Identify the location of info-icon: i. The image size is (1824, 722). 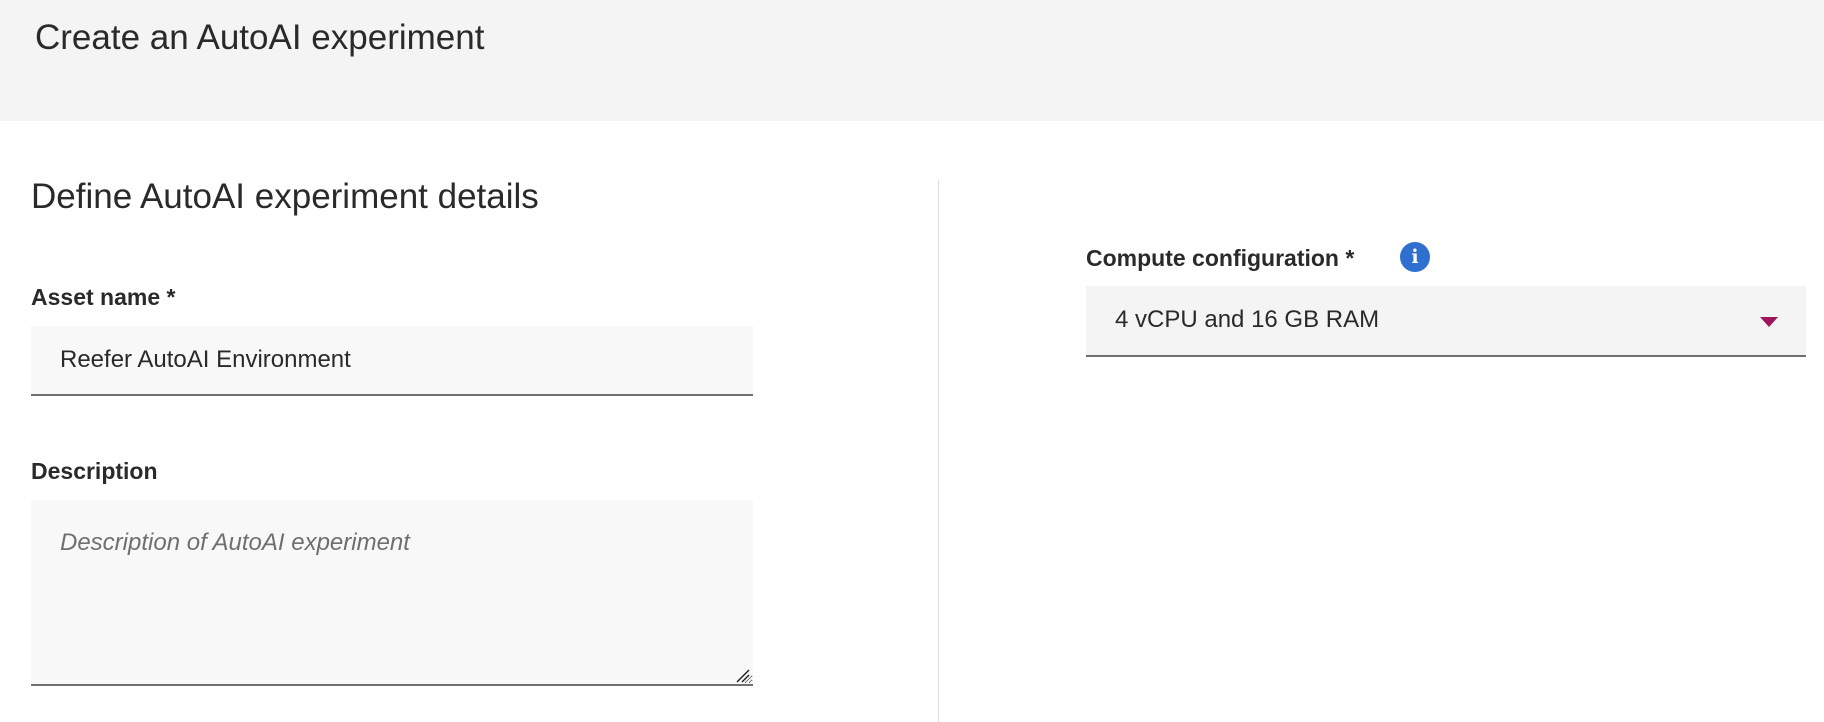
(1415, 257).